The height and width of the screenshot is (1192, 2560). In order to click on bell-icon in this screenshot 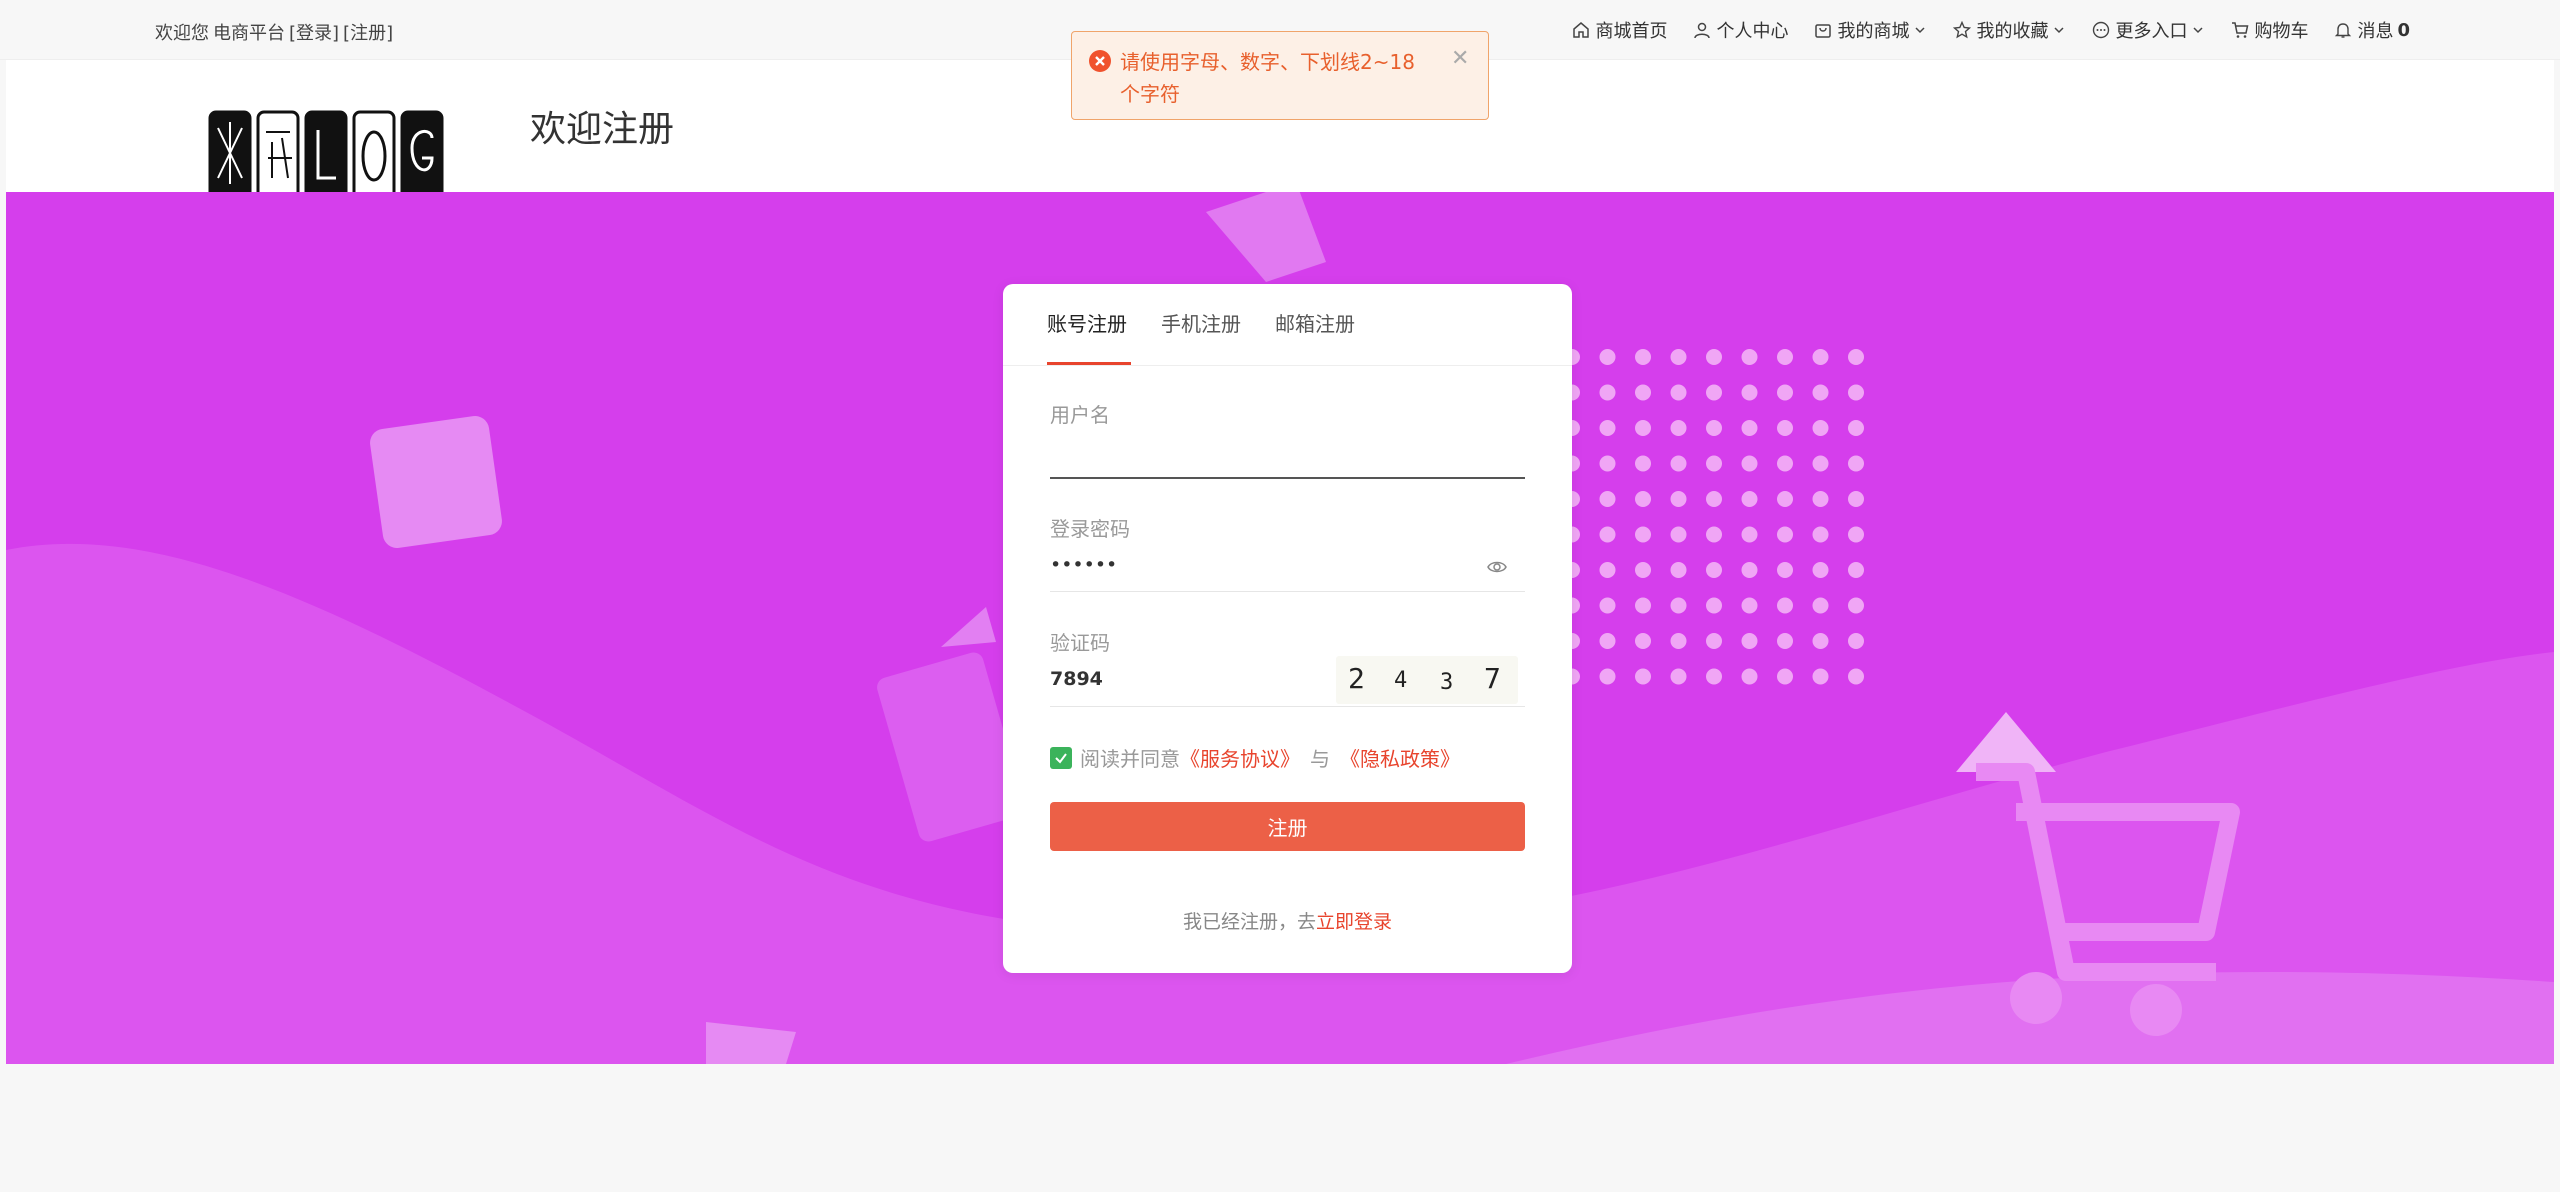, I will do `click(2343, 30)`.